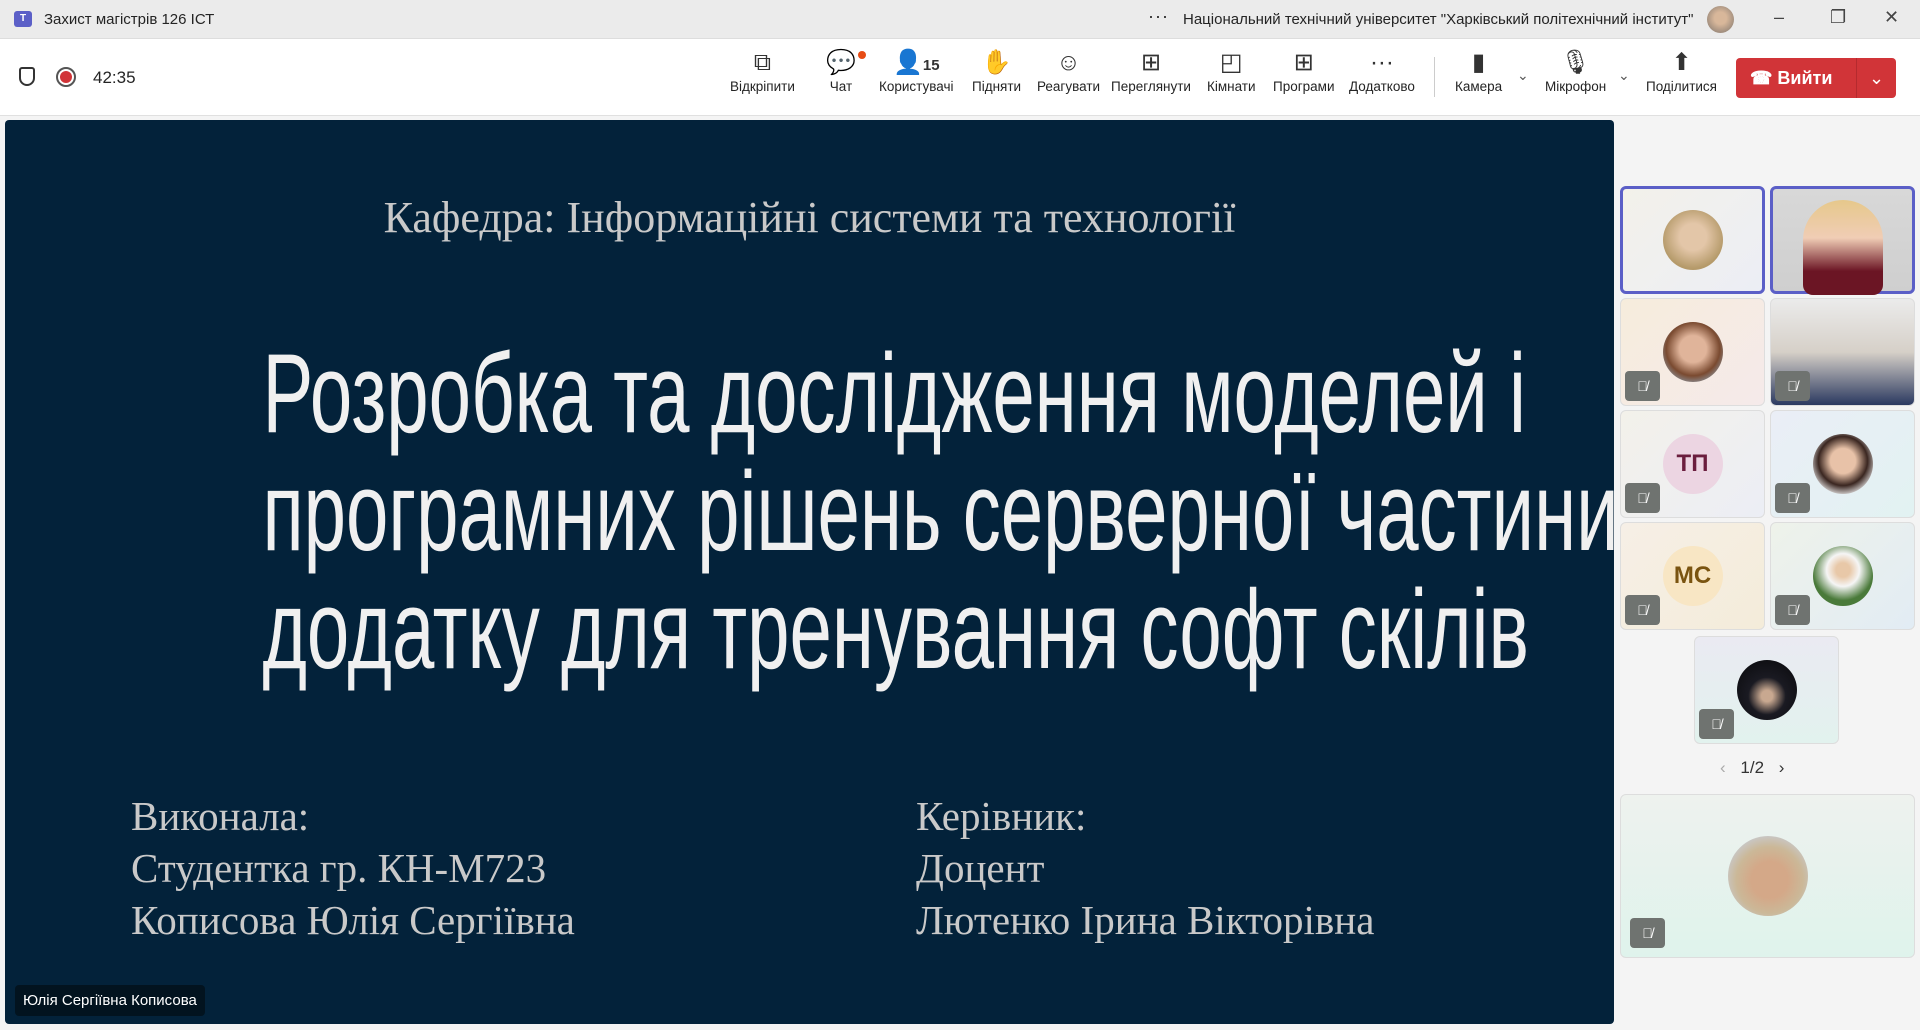 The image size is (1920, 1030). What do you see at coordinates (1479, 86) in the screenshot?
I see `button-label: Камера` at bounding box center [1479, 86].